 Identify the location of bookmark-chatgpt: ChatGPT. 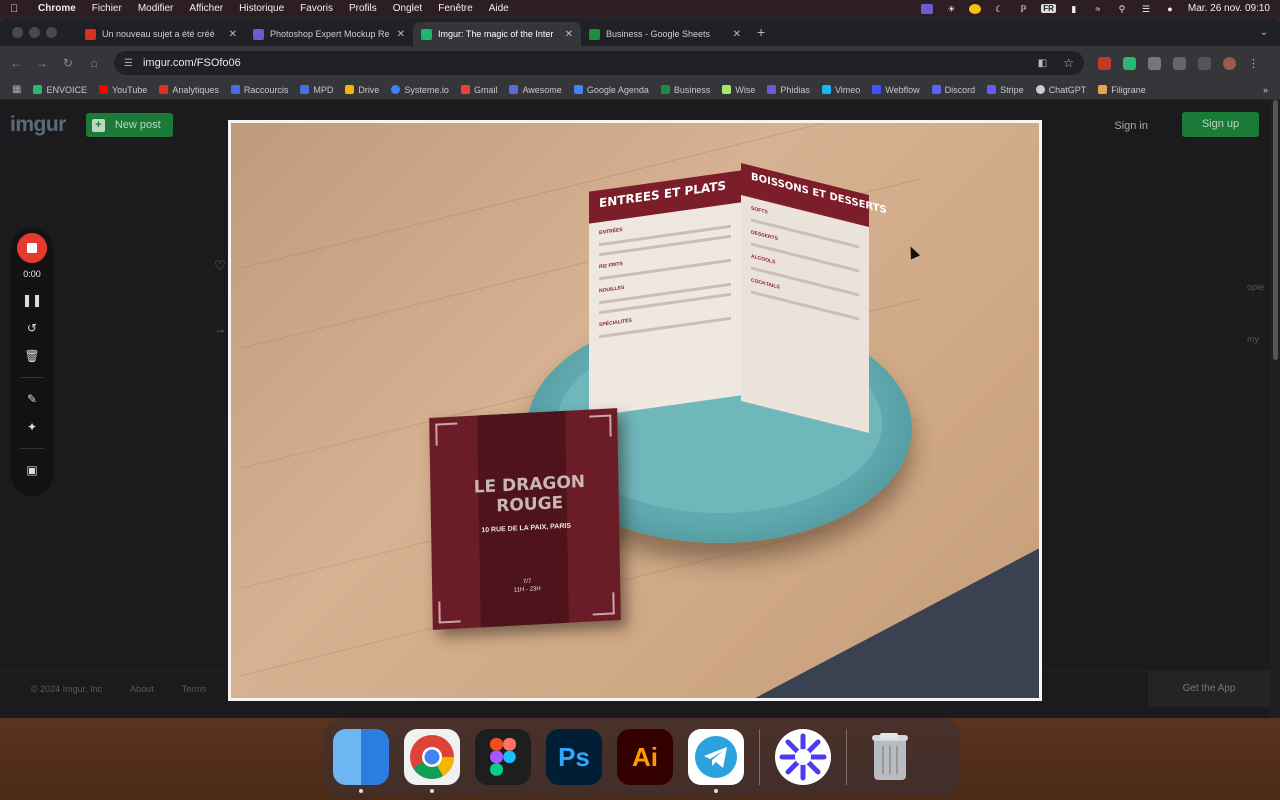
(1060, 90).